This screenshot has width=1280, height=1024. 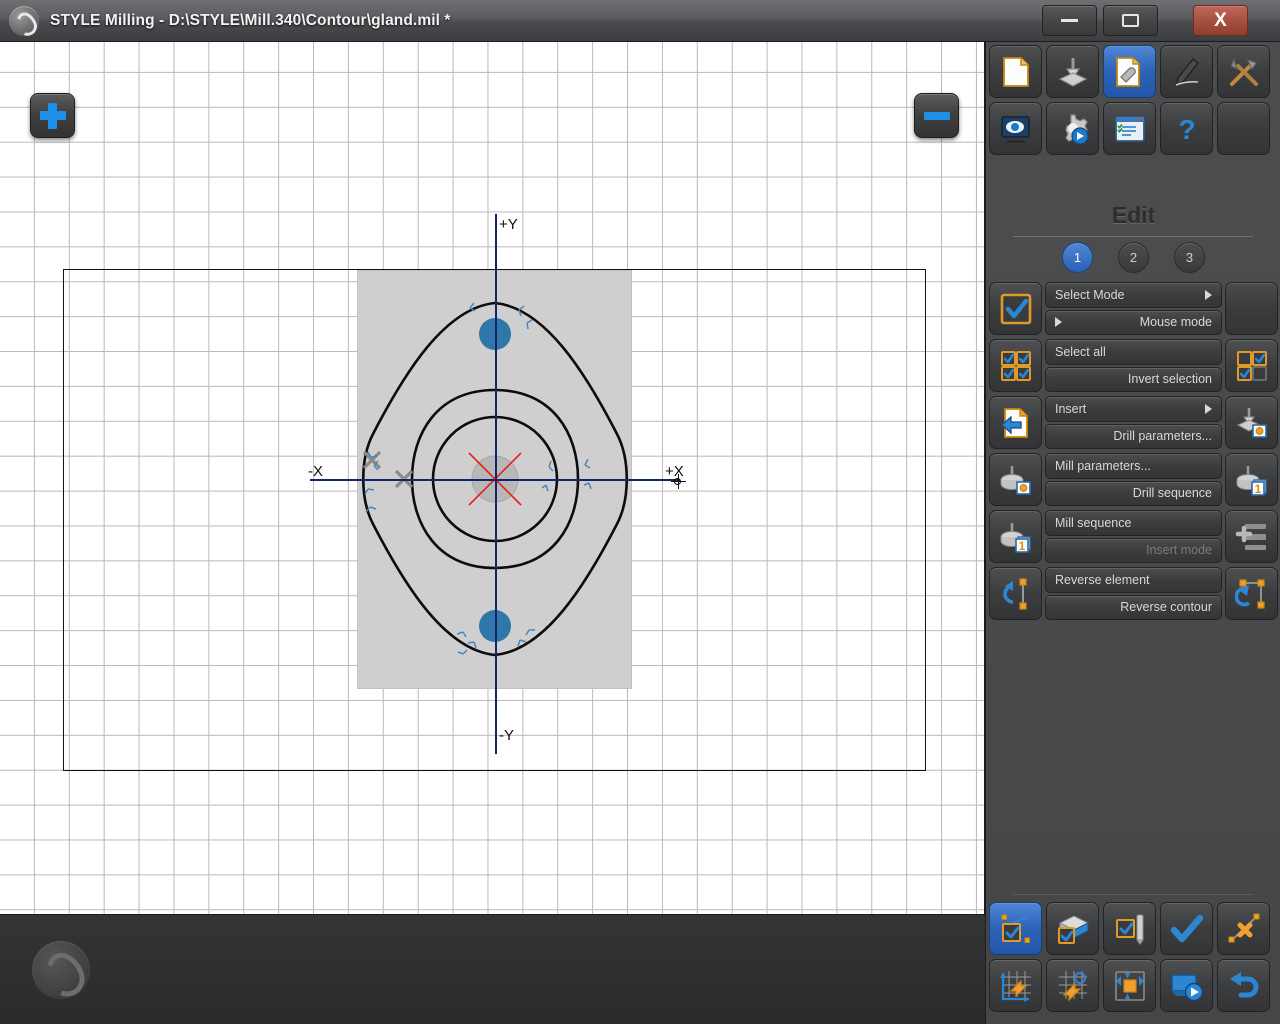 I want to click on mill-parameters-icon, so click(x=1015, y=479).